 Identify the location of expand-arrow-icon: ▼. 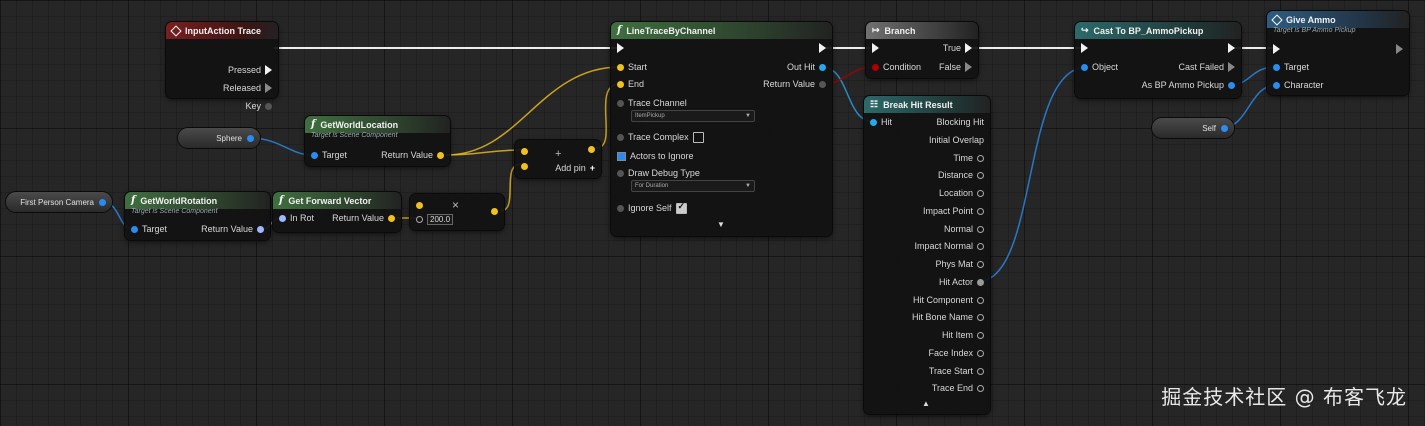
(721, 224).